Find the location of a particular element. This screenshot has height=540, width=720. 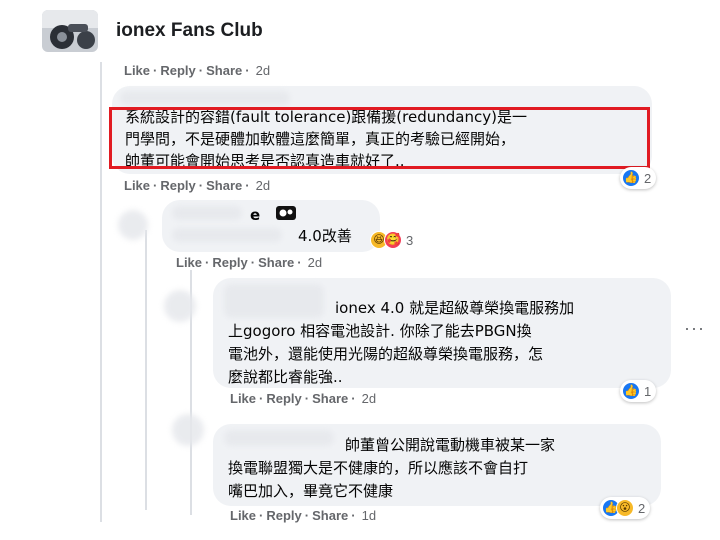

more-options-icon: ··· is located at coordinates (694, 328).